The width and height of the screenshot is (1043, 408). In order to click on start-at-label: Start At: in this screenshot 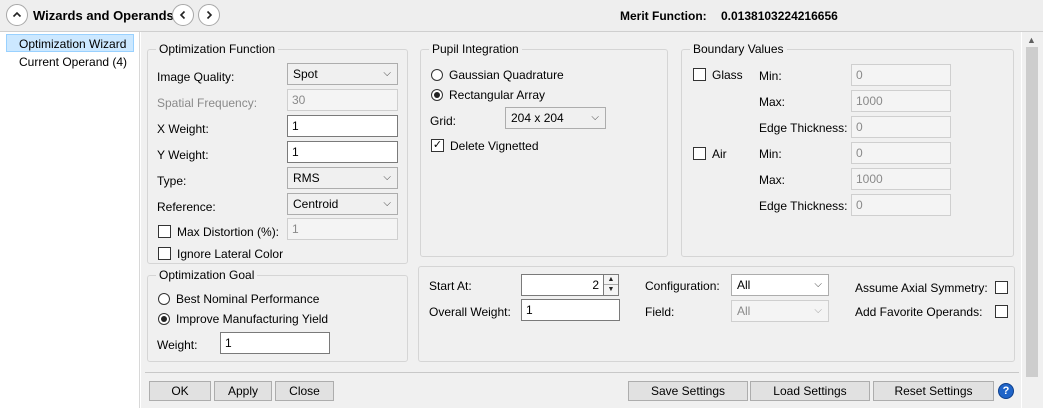, I will do `click(450, 286)`.